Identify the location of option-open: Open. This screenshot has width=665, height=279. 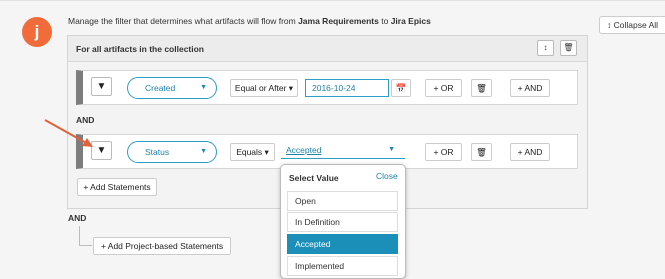
(342, 201).